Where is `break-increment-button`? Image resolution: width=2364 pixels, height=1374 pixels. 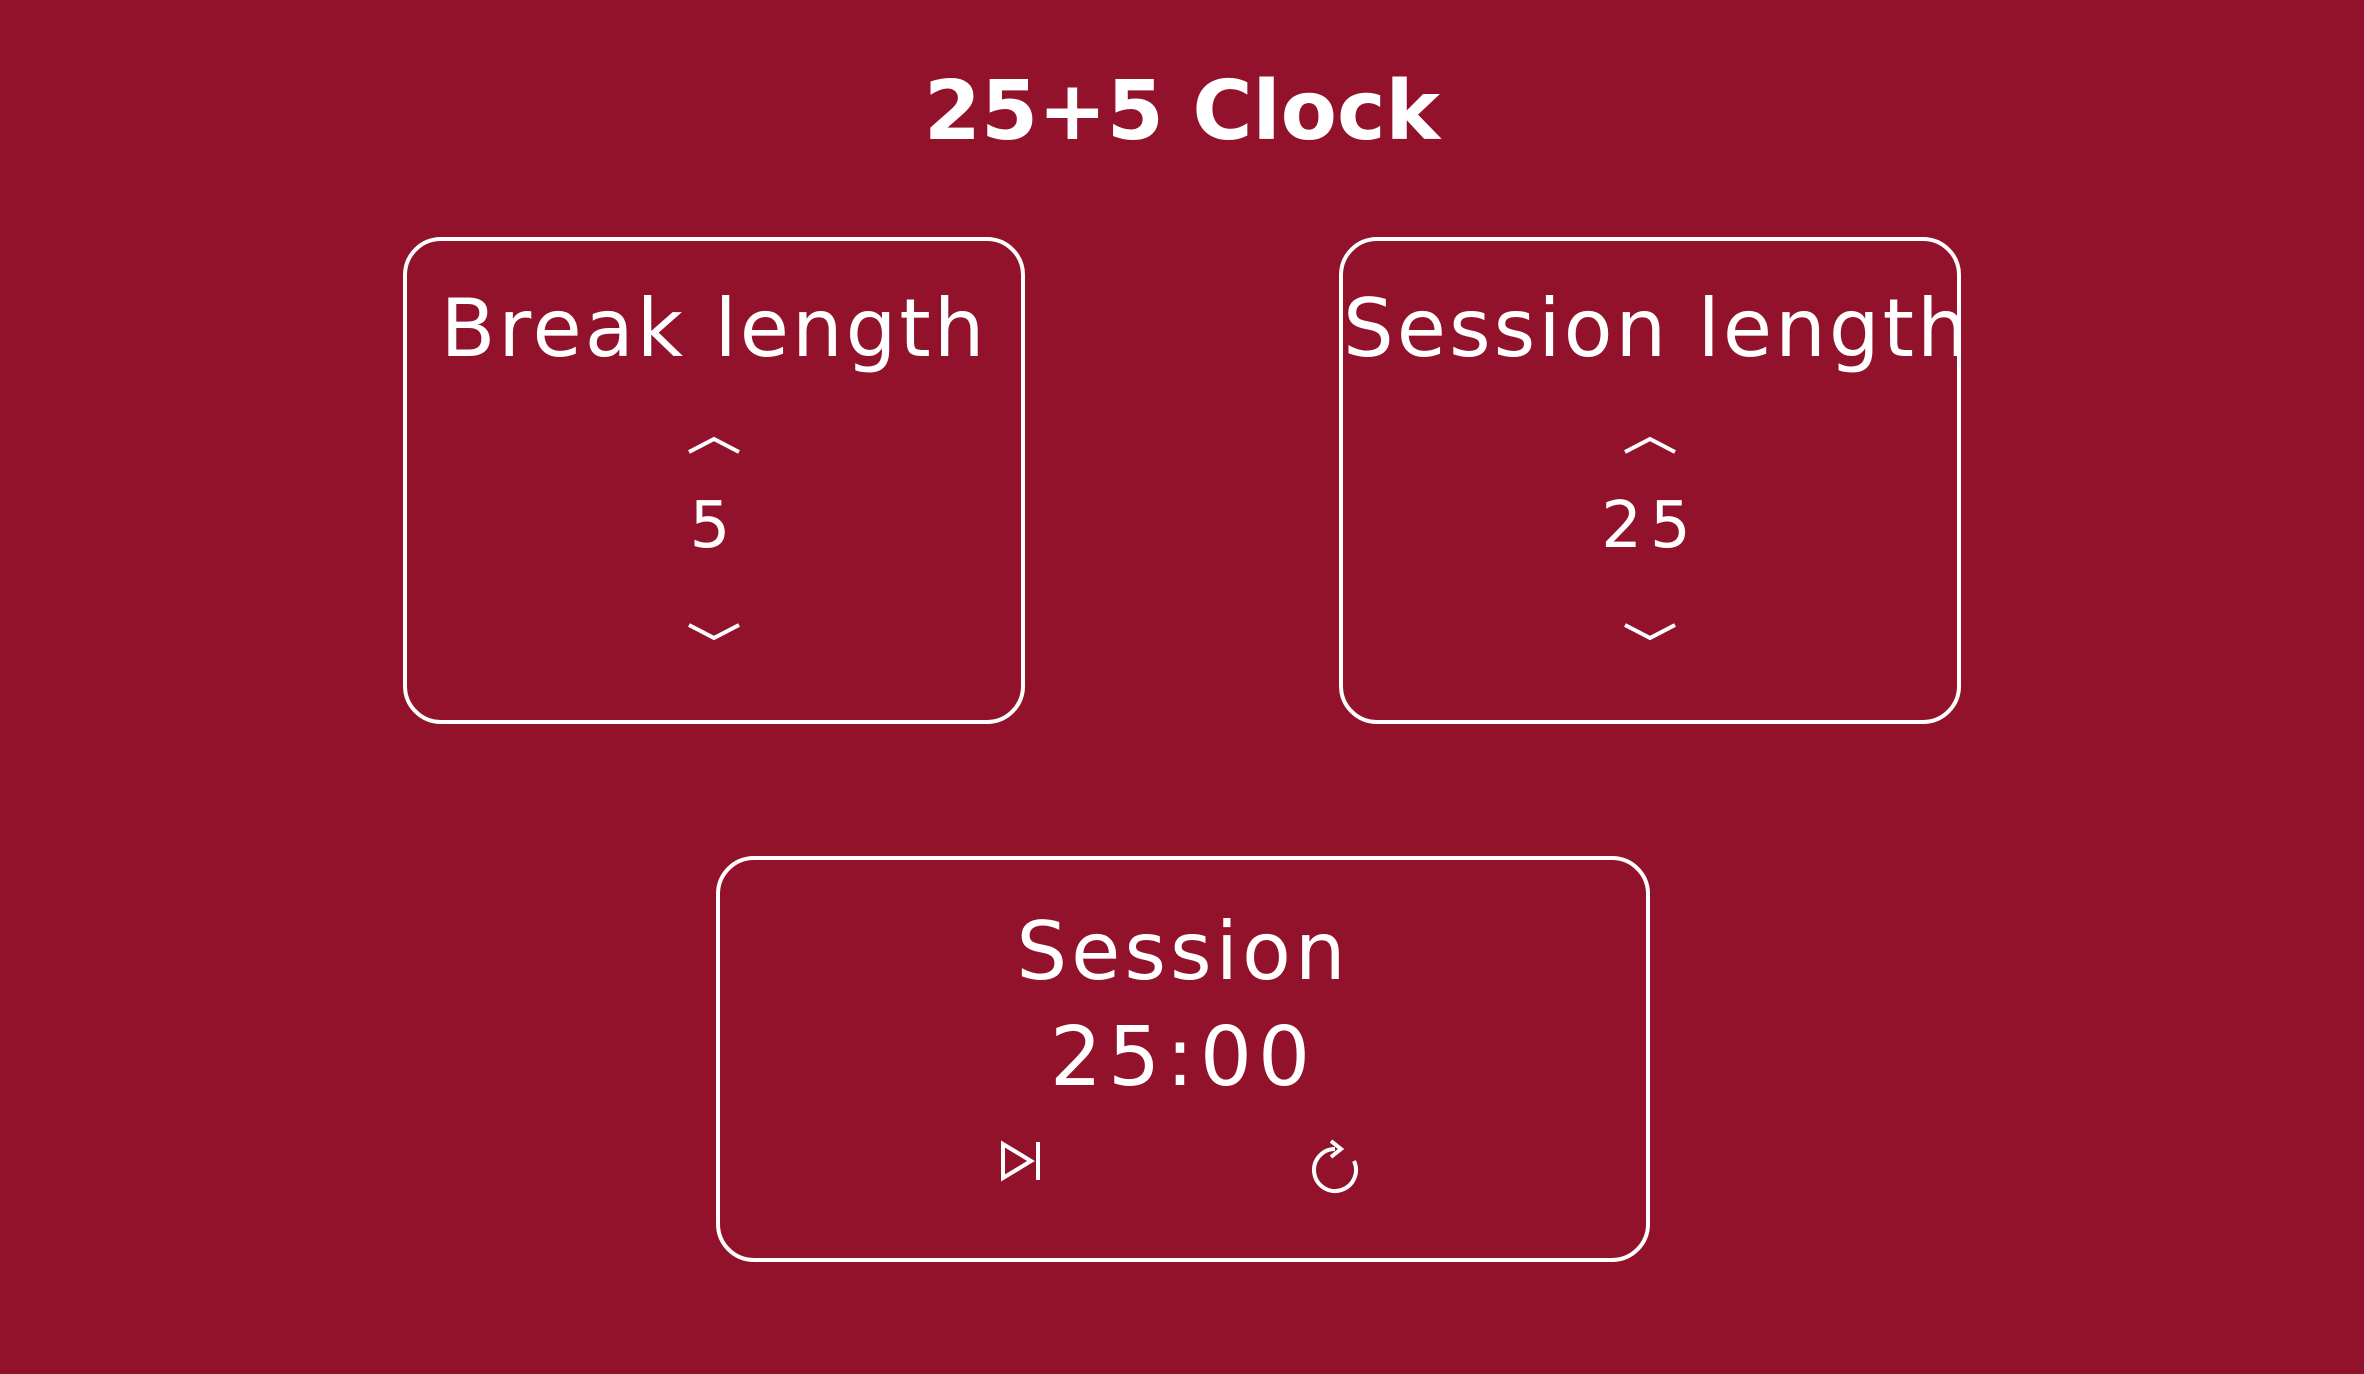 break-increment-button is located at coordinates (714, 444).